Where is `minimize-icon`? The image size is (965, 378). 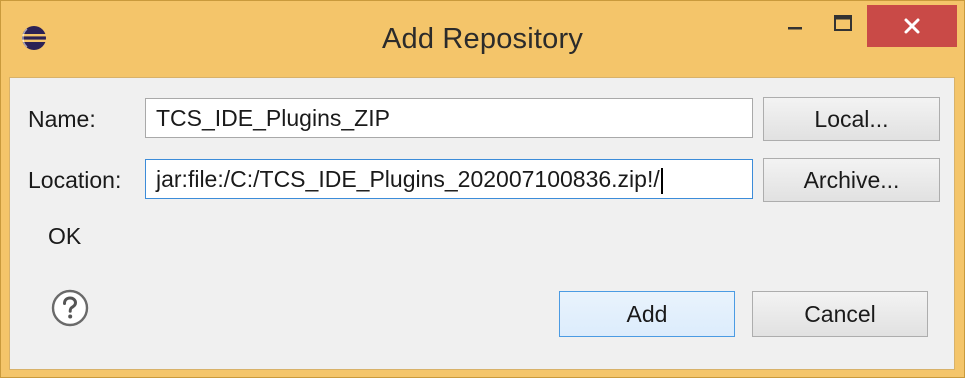
minimize-icon is located at coordinates (795, 28).